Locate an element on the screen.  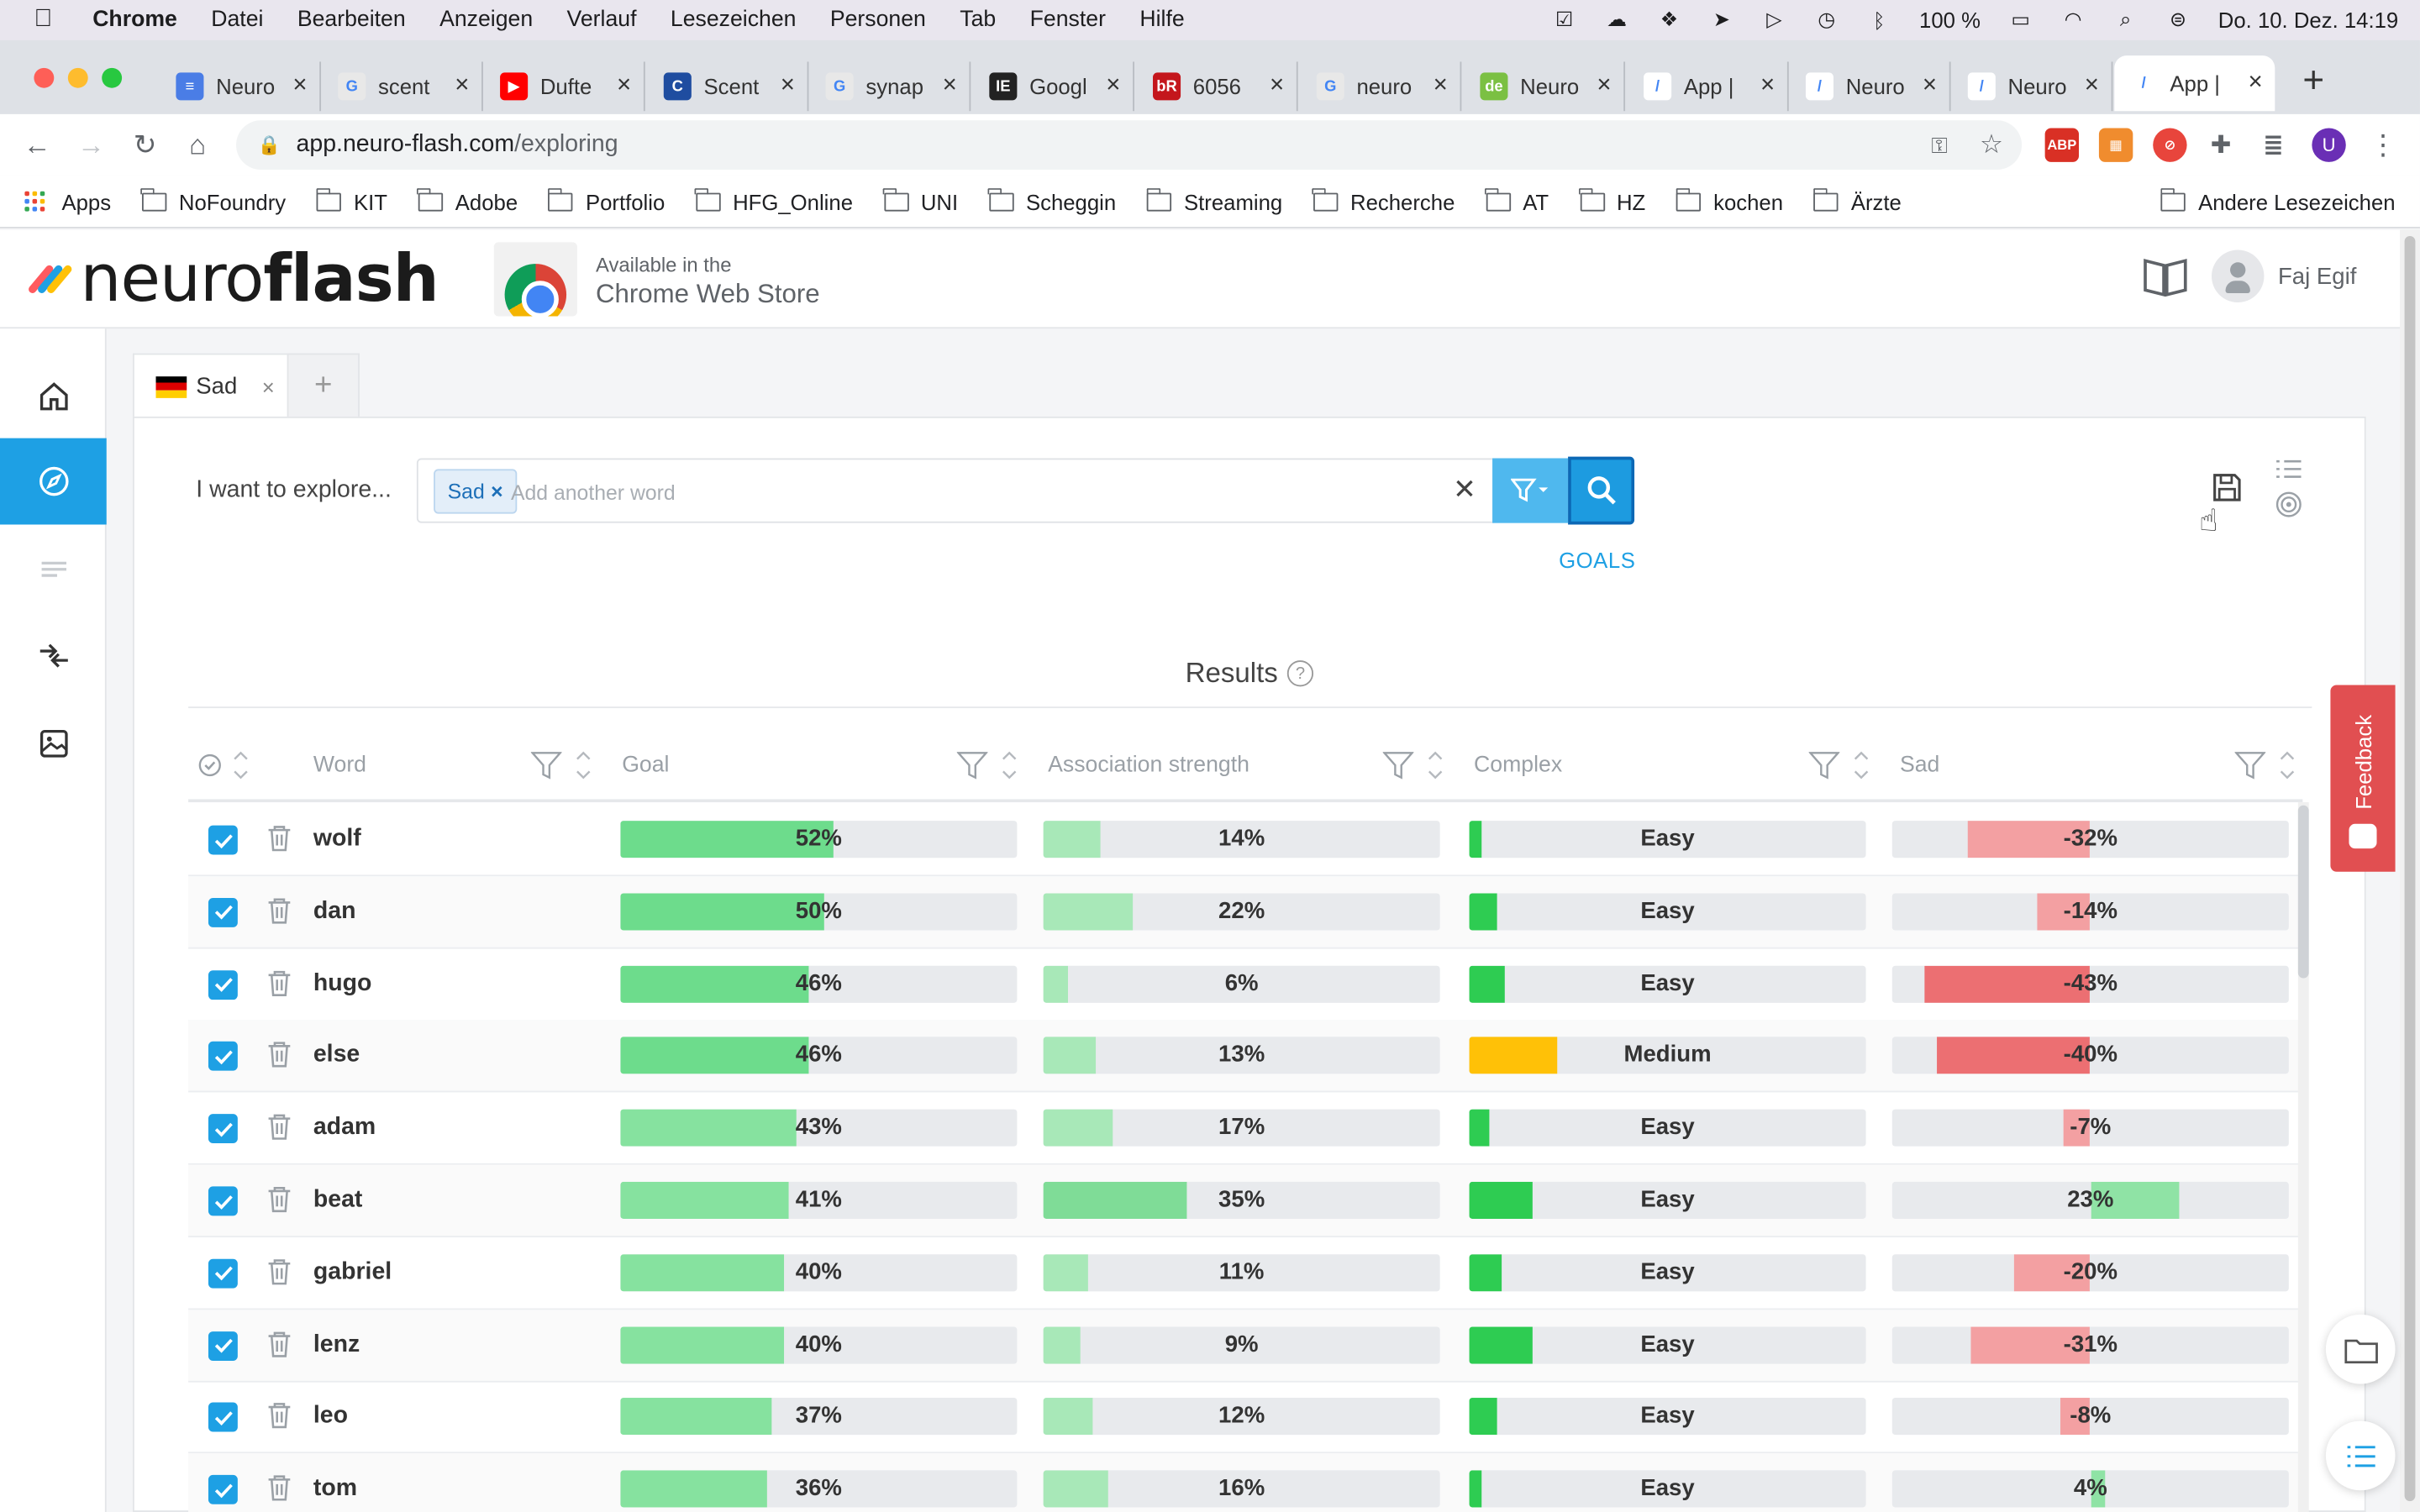
bookmark-star-icon: ☆ is located at coordinates (1991, 144).